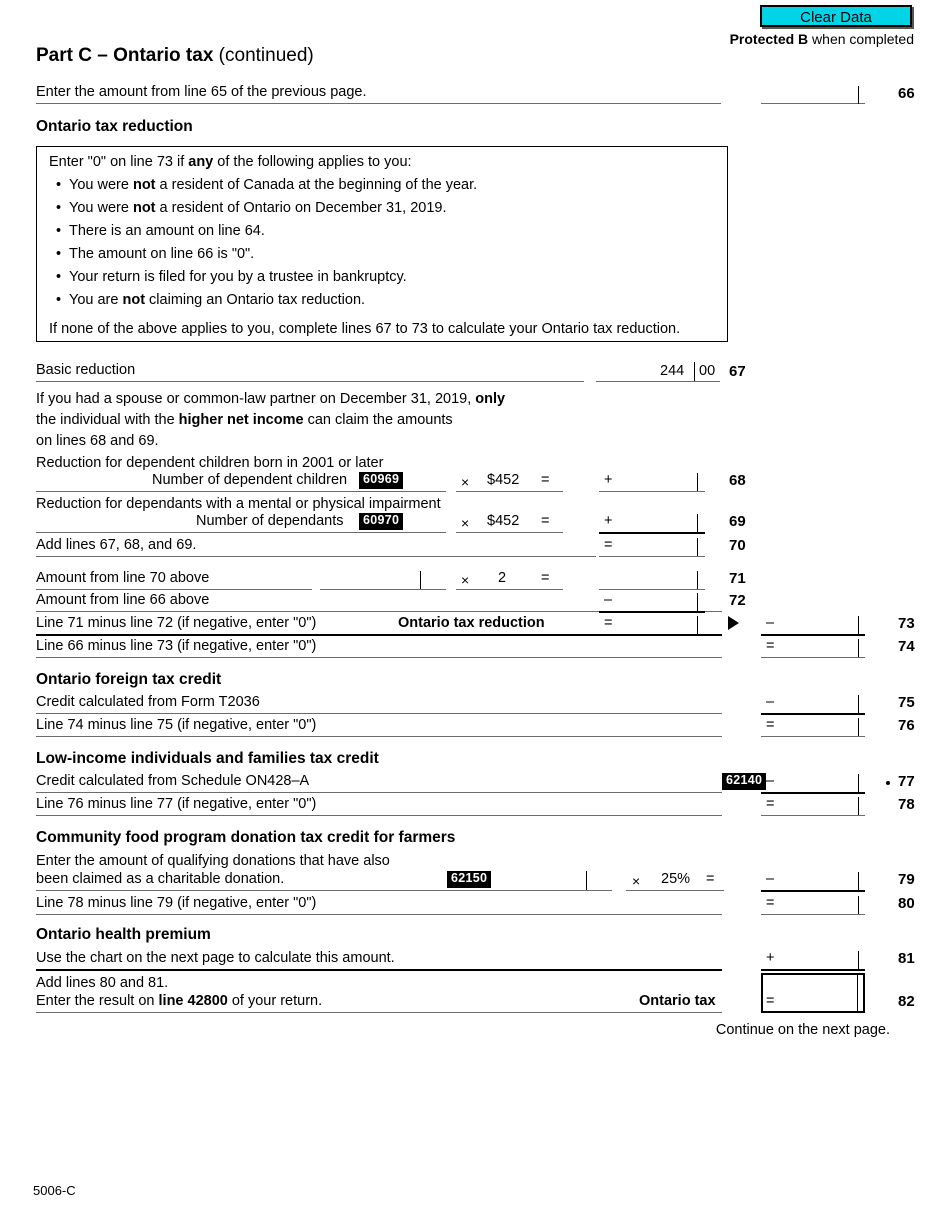  I want to click on line-71-carry-input, so click(370, 579).